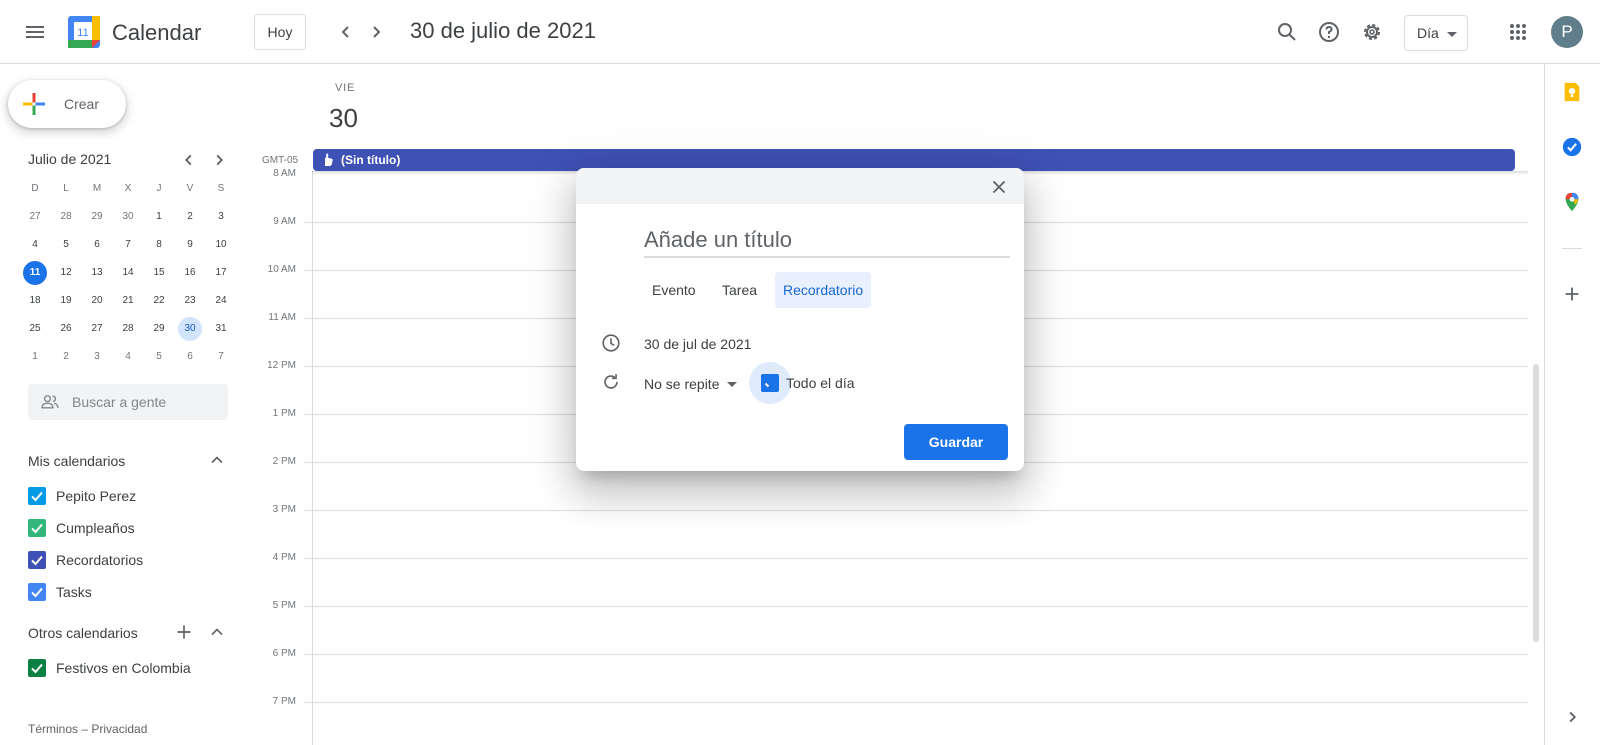 This screenshot has height=745, width=1600. I want to click on settings-gear-icon, so click(1372, 32).